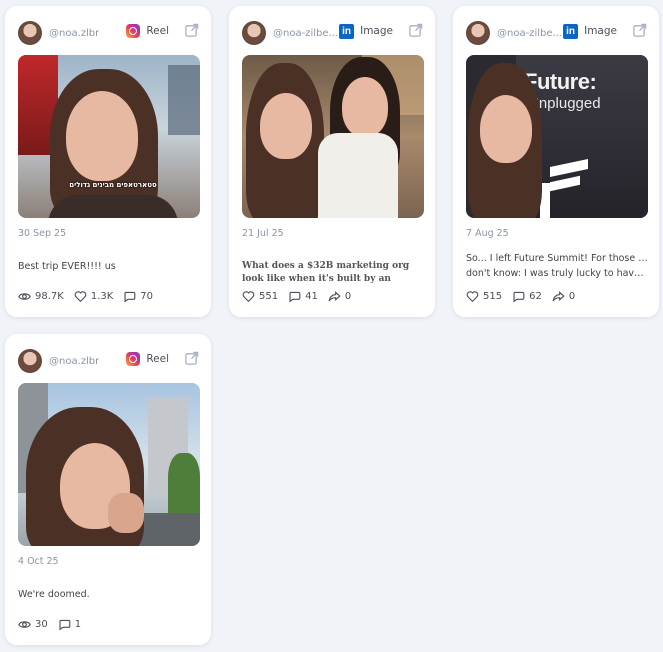  Describe the element at coordinates (138, 296) in the screenshot. I see `comments-stat: 70` at that location.